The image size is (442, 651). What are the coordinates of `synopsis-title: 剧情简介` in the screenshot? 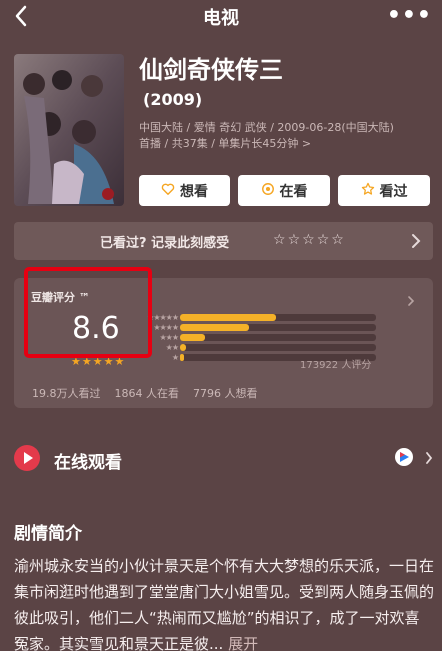 It's located at (48, 534).